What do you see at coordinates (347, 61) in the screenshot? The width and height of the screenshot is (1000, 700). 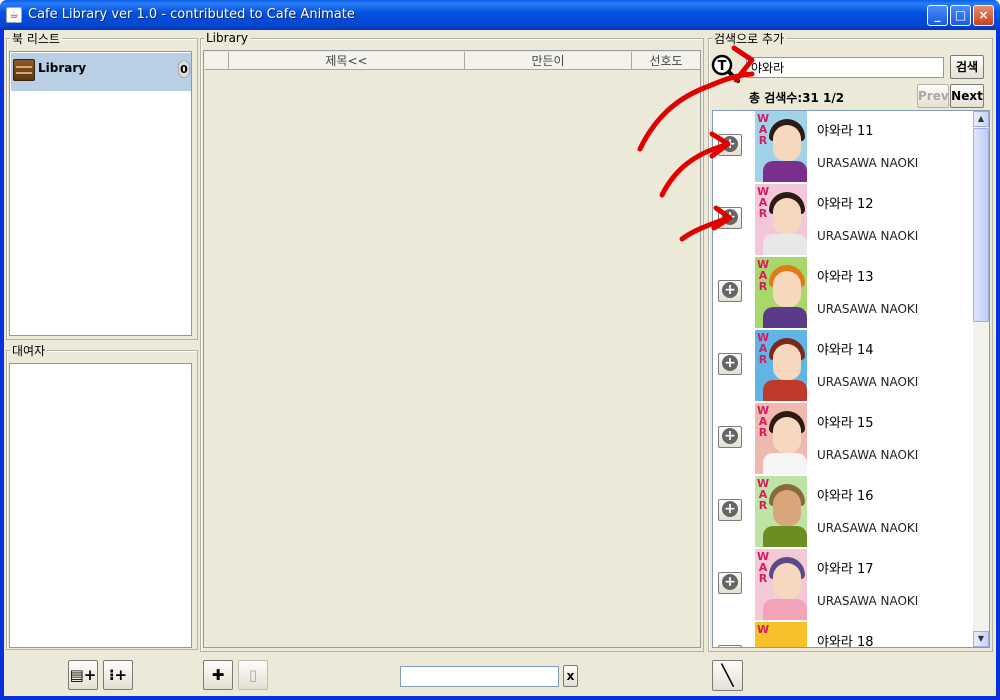 I see `column-header-title: 제목<<` at bounding box center [347, 61].